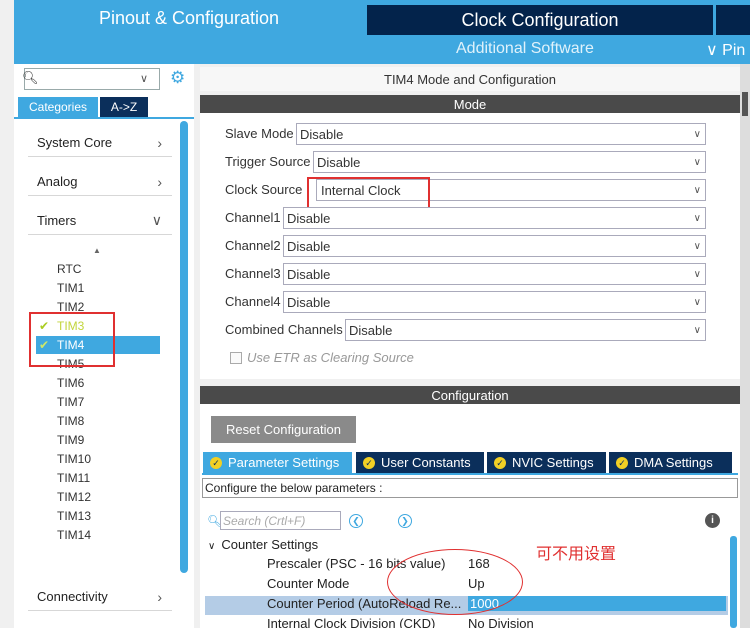 The image size is (750, 628). What do you see at coordinates (100, 221) in the screenshot?
I see `category-timers: Timers ∨` at bounding box center [100, 221].